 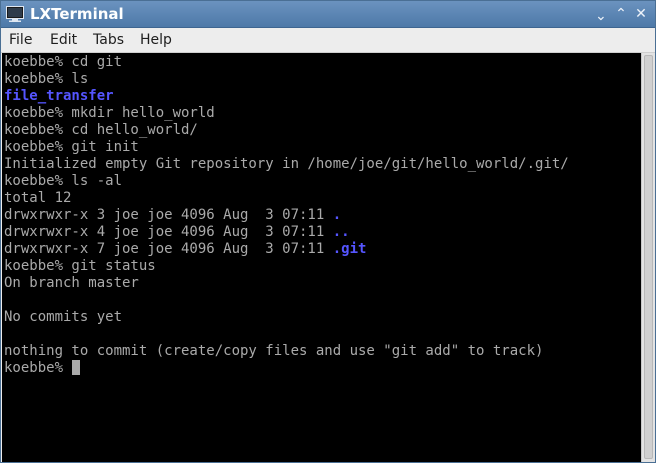 I want to click on terminal-text: koebbe% git status, so click(x=80, y=266).